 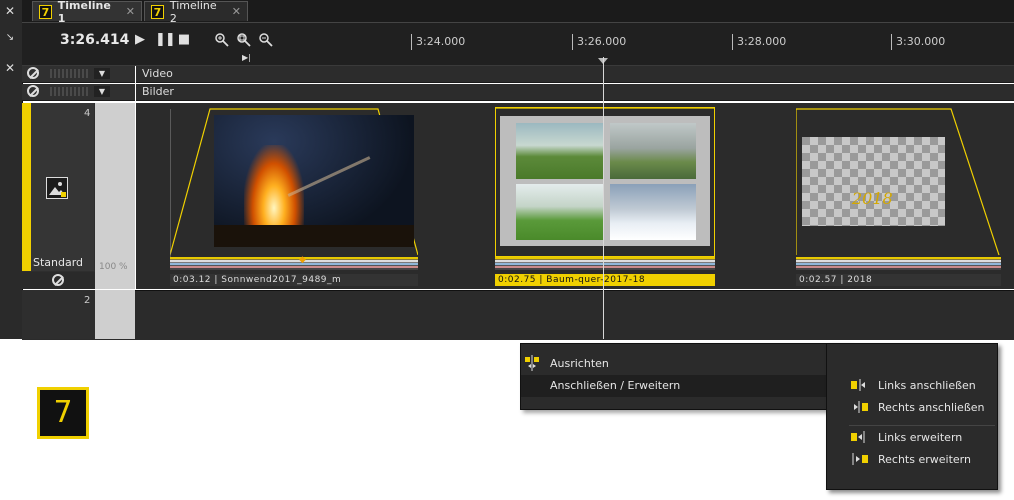 I want to click on snap-right-icon, so click(x=860, y=407).